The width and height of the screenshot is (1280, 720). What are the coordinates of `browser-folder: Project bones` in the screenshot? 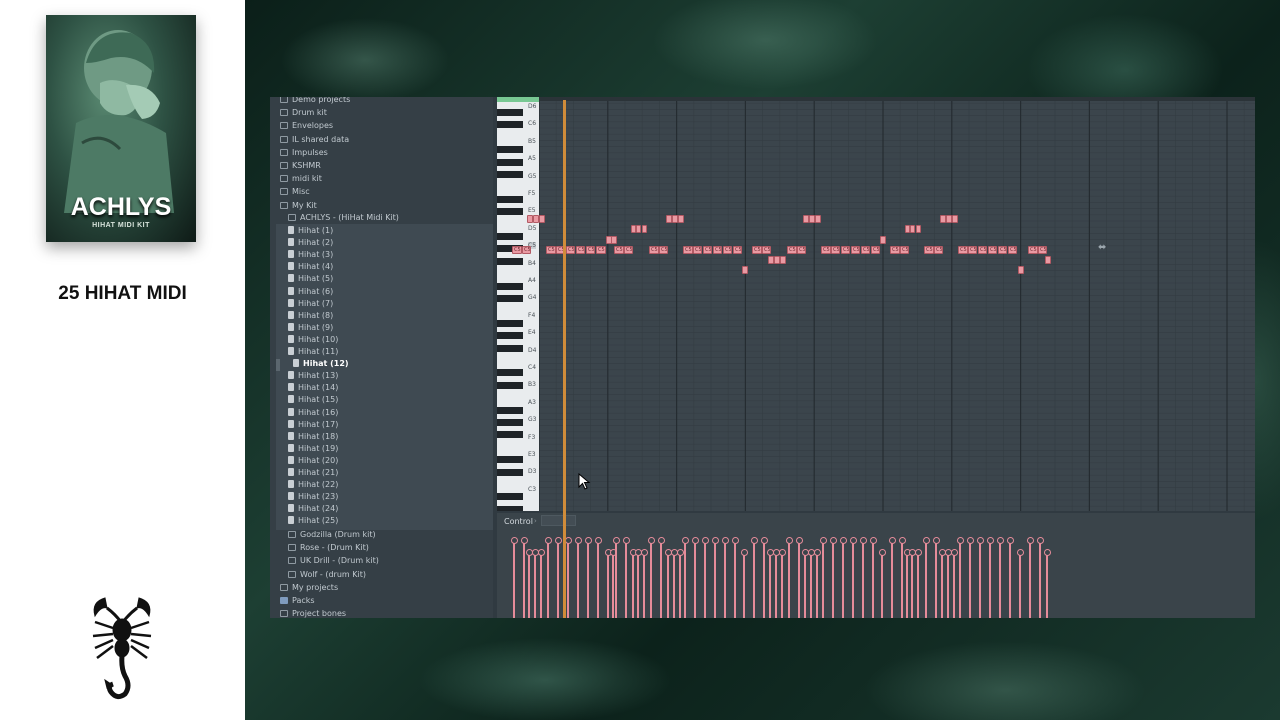 It's located at (313, 613).